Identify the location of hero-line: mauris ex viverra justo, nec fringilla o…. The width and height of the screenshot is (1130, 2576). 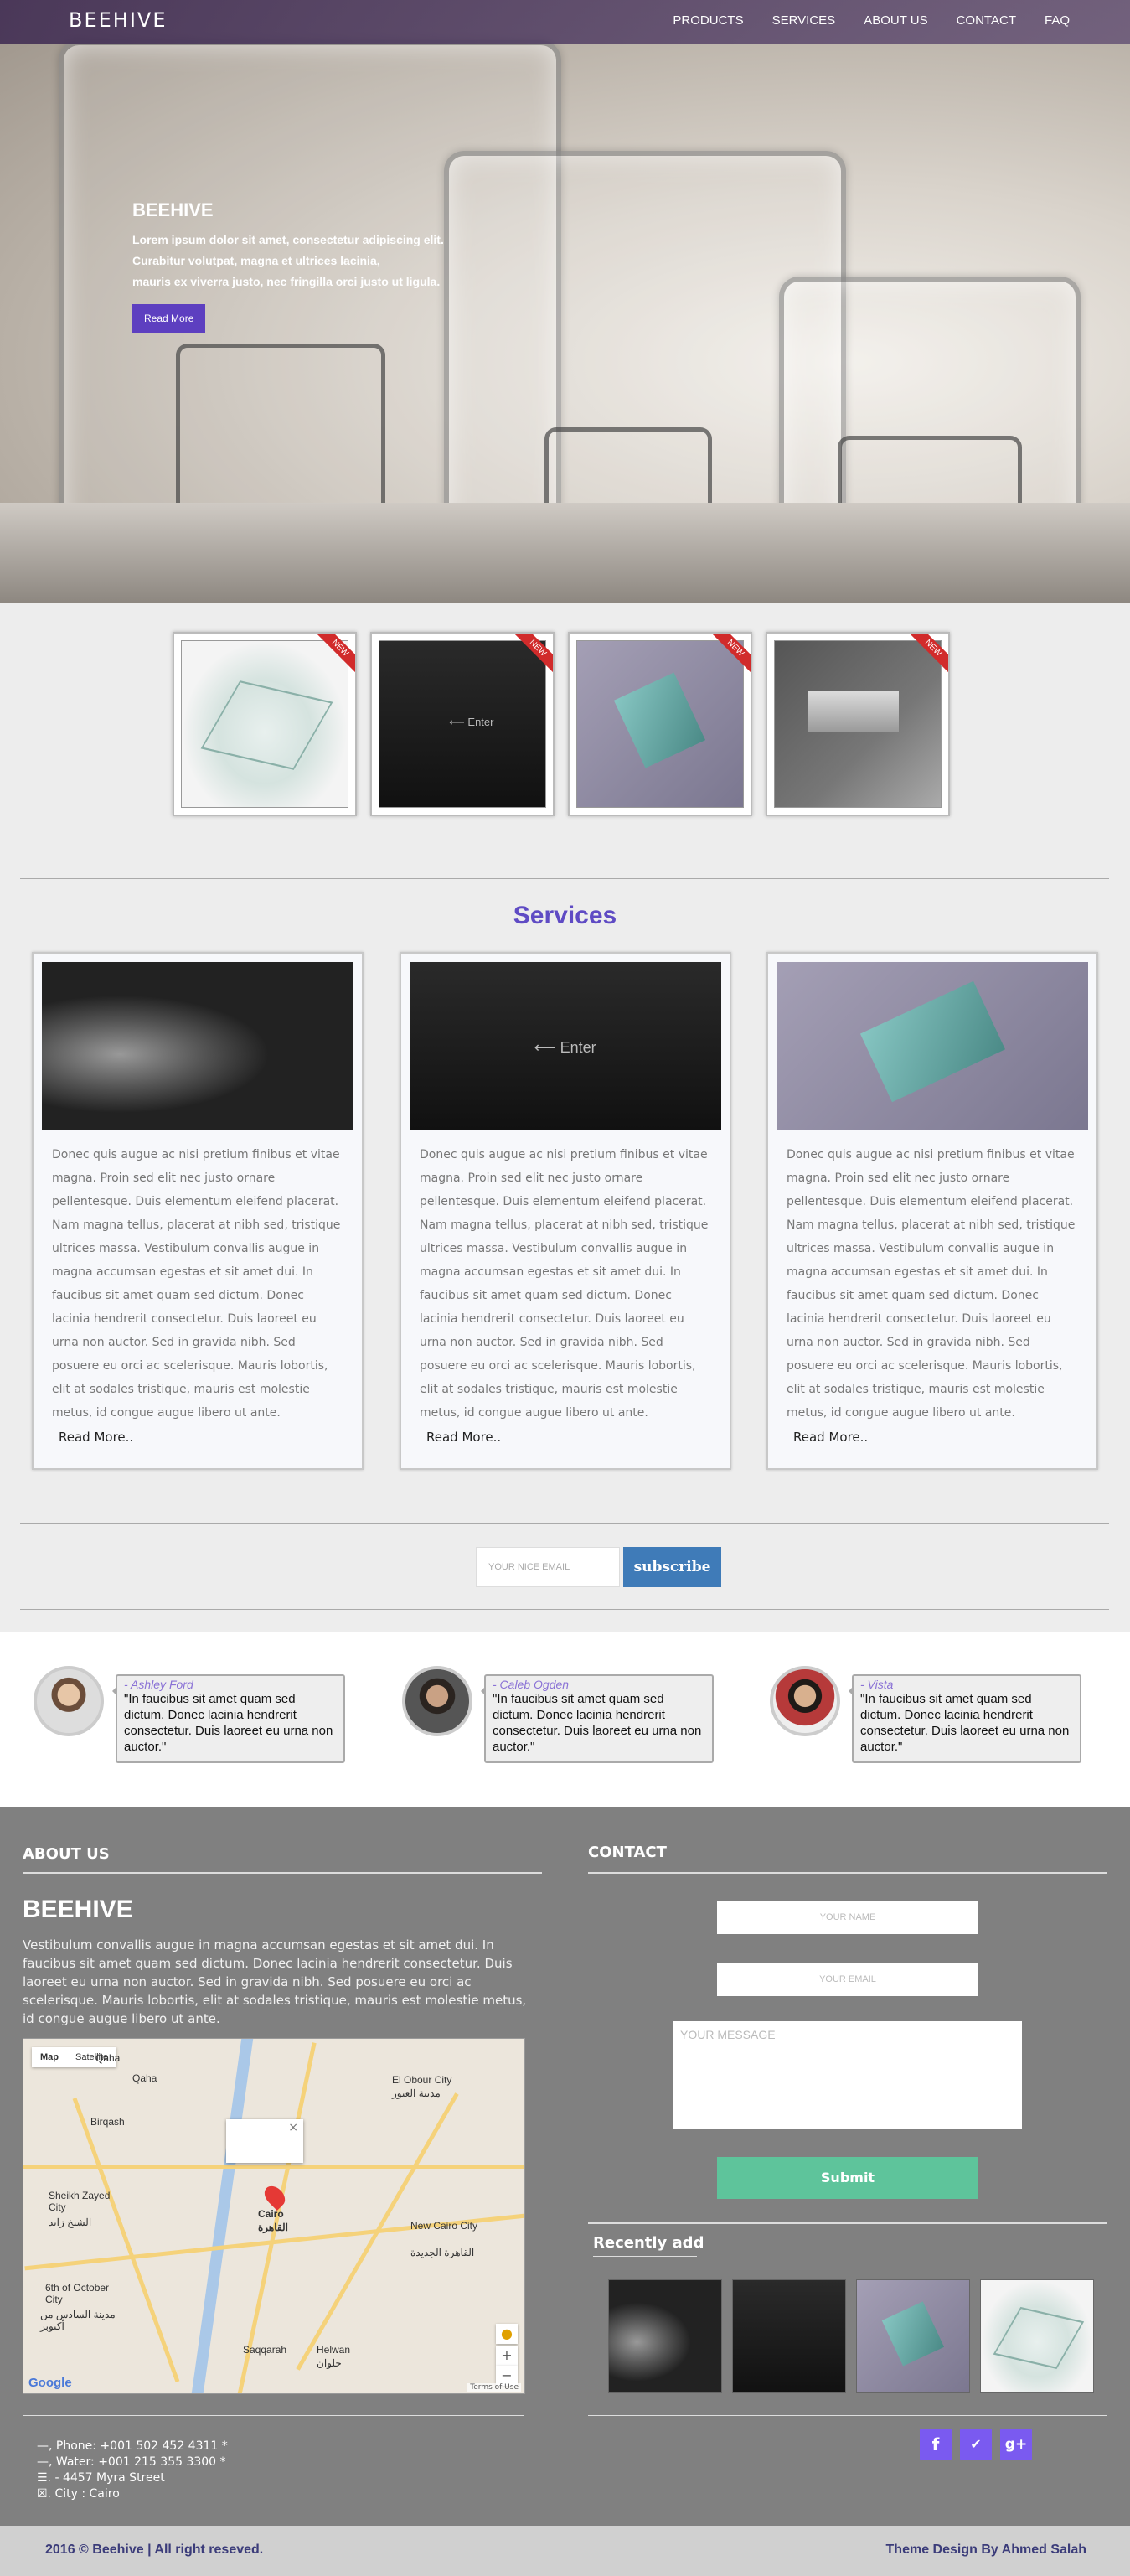
(286, 281).